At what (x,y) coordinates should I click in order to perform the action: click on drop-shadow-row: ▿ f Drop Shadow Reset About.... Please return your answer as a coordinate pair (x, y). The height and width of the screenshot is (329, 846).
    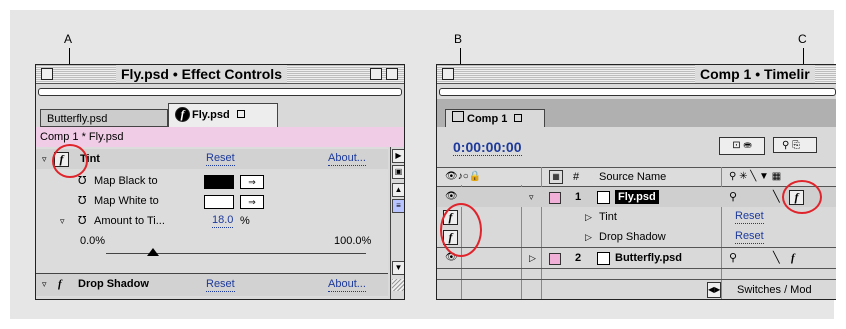
    Looking at the image, I should click on (212, 284).